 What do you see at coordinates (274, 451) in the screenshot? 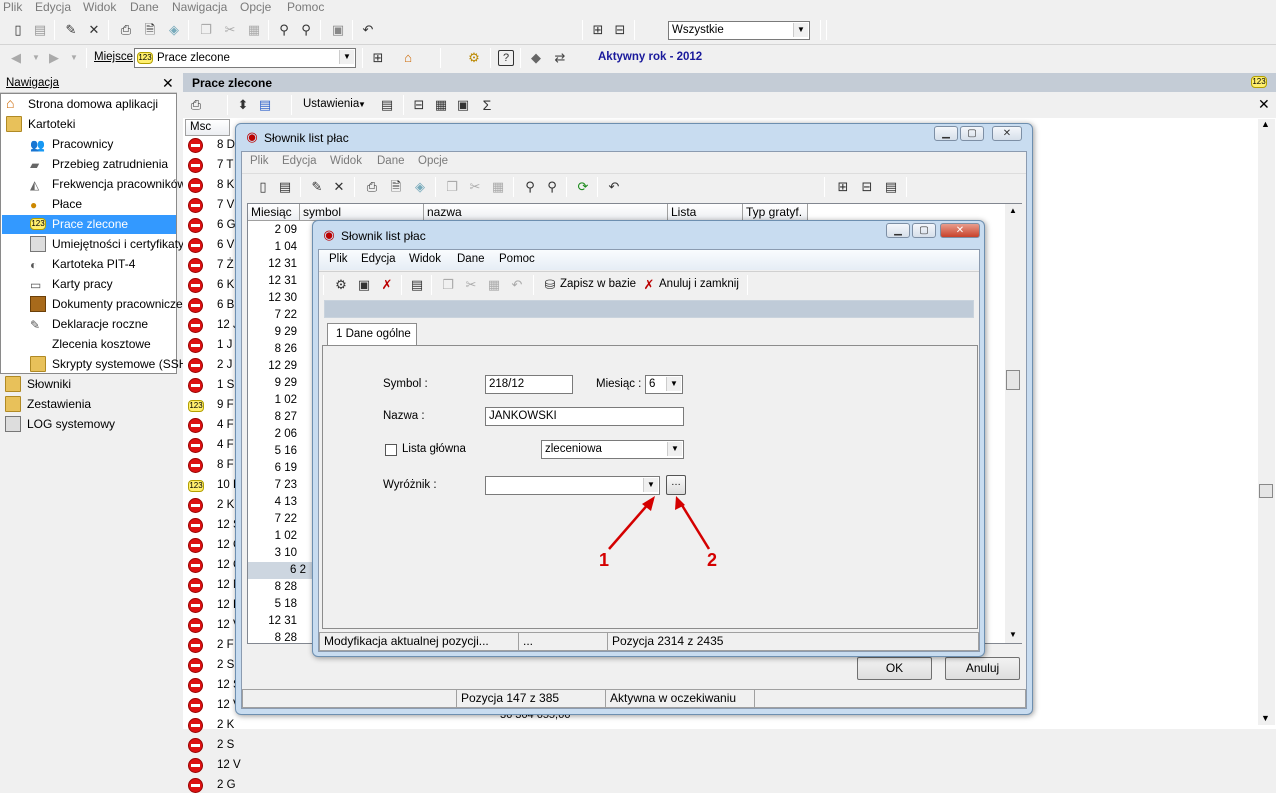
I see `table-row: 5 16` at bounding box center [274, 451].